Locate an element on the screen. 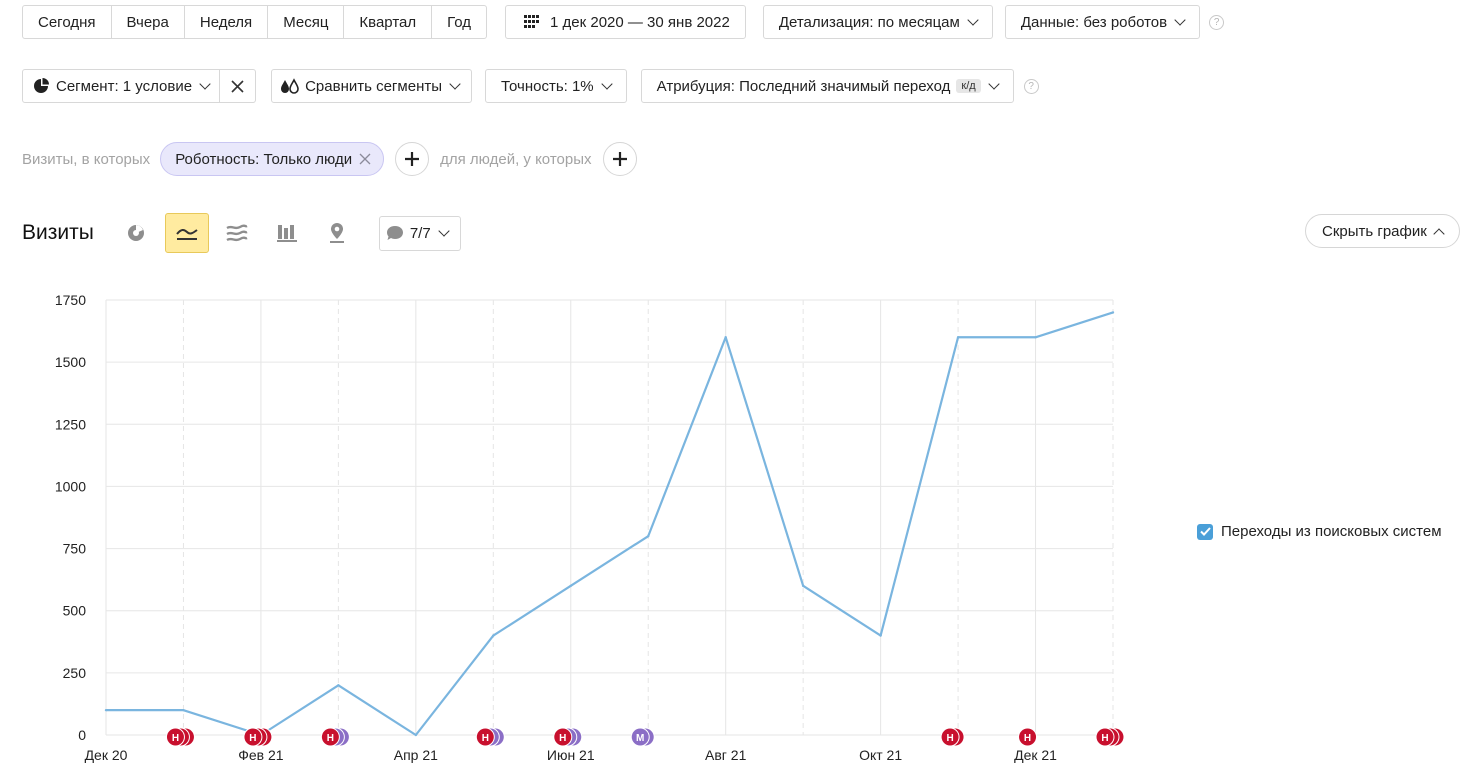 The width and height of the screenshot is (1480, 780). y-tick-label: 0 is located at coordinates (82, 735).